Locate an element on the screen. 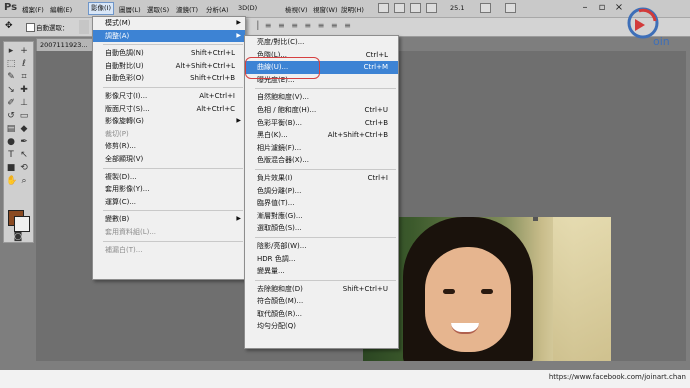 The height and width of the screenshot is (388, 690). submenu-arrow-icon: ▶ is located at coordinates (238, 219).